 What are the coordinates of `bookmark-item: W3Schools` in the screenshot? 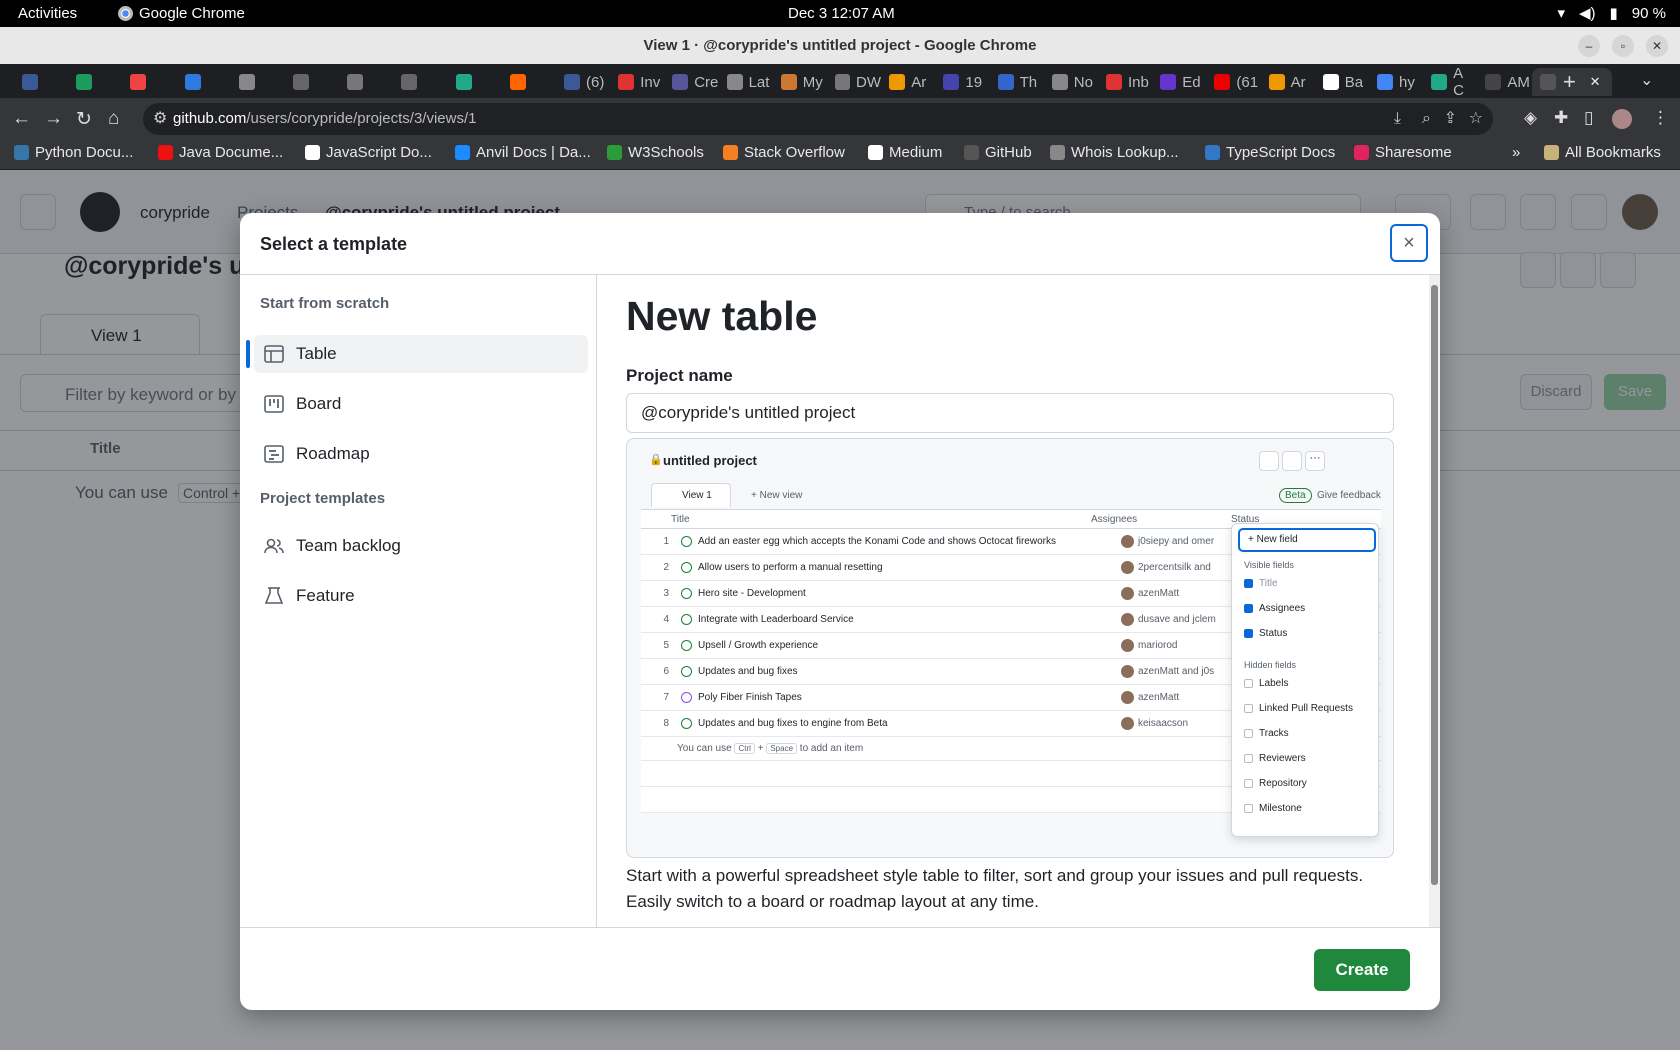 It's located at (655, 152).